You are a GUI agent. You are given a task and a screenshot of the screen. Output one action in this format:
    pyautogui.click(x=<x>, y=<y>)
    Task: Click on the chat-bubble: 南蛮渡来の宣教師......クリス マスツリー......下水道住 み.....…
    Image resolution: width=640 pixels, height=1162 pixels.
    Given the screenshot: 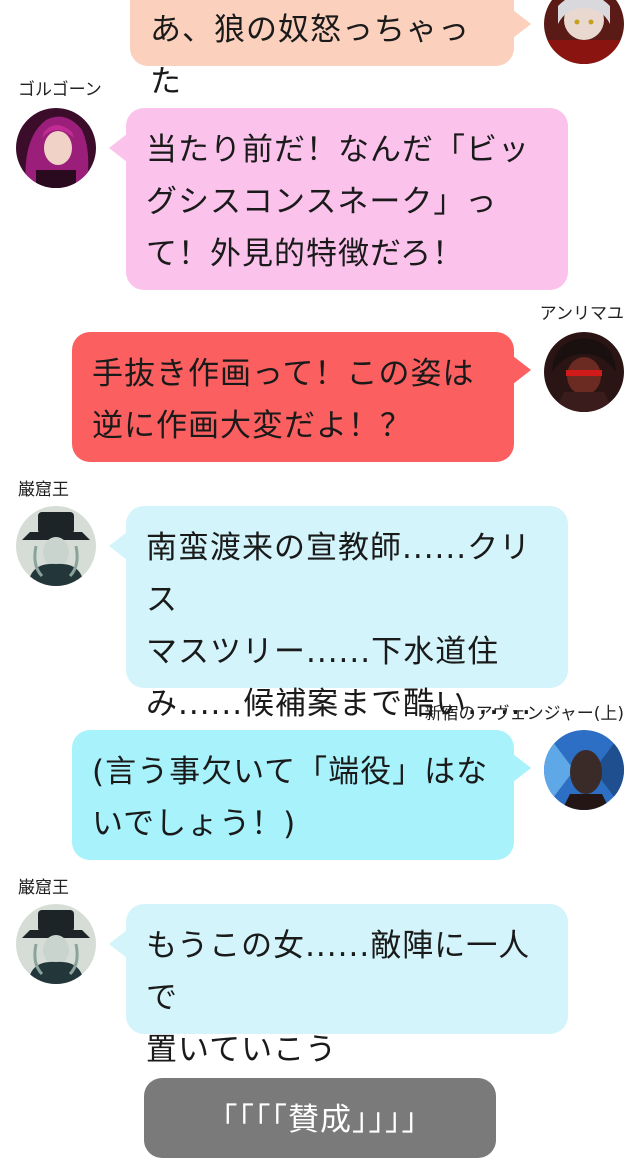 What is the action you would take?
    pyautogui.click(x=347, y=614)
    